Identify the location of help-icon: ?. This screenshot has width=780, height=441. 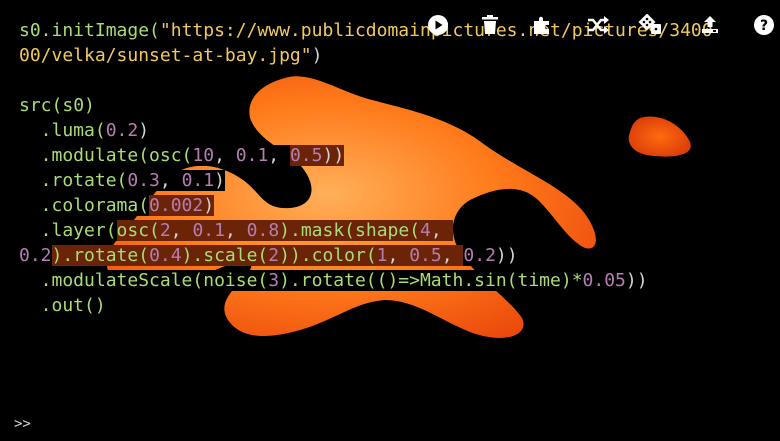
(764, 25).